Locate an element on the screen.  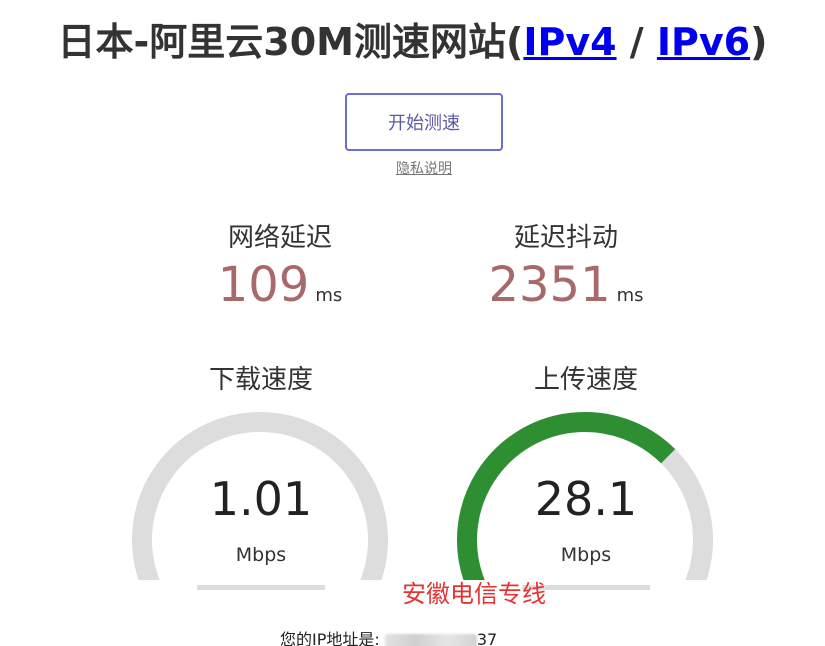
download-progress-bar is located at coordinates (261, 587).